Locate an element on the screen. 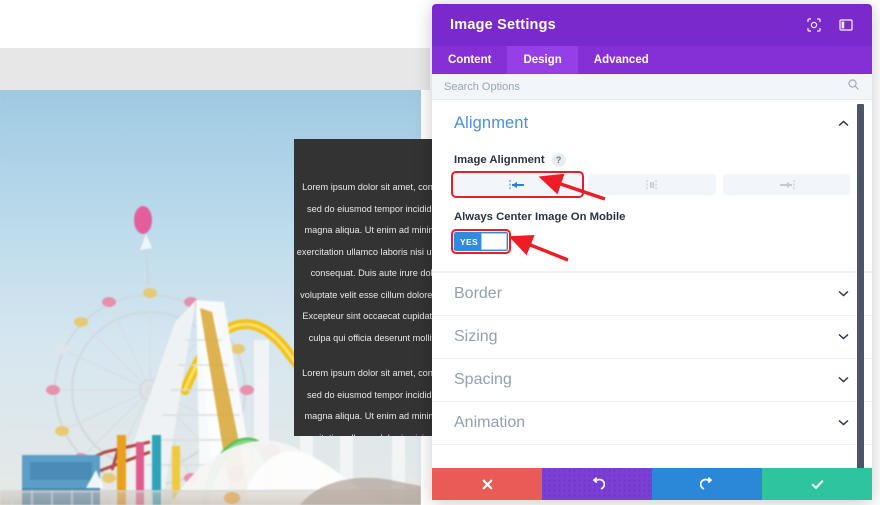 Image resolution: width=880 pixels, height=505 pixels. help-icon: ? is located at coordinates (558, 160).